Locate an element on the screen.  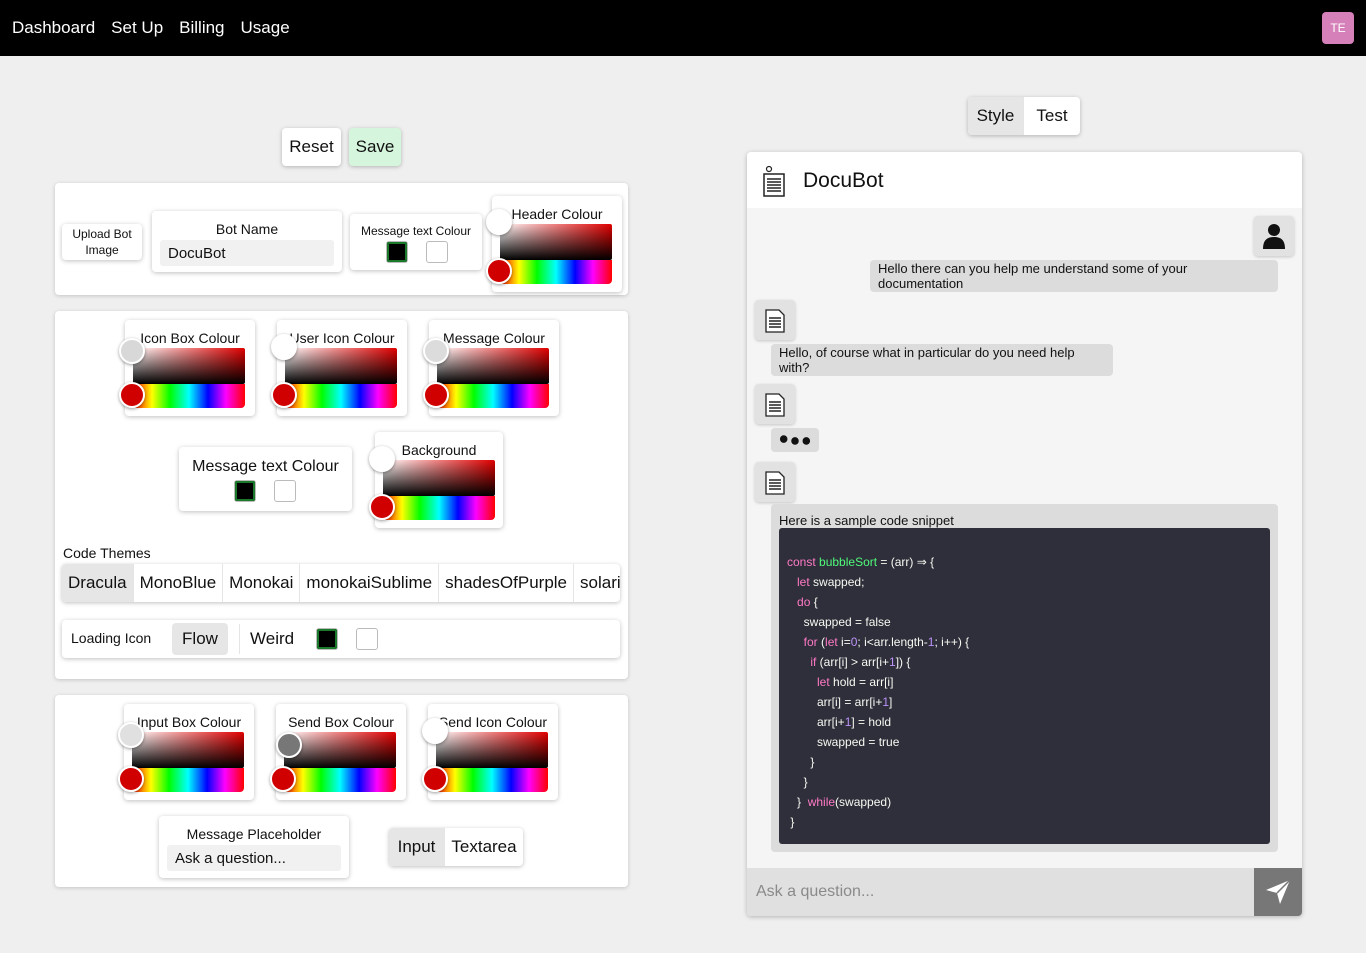
loading-option-flow: Flow is located at coordinates (200, 639).